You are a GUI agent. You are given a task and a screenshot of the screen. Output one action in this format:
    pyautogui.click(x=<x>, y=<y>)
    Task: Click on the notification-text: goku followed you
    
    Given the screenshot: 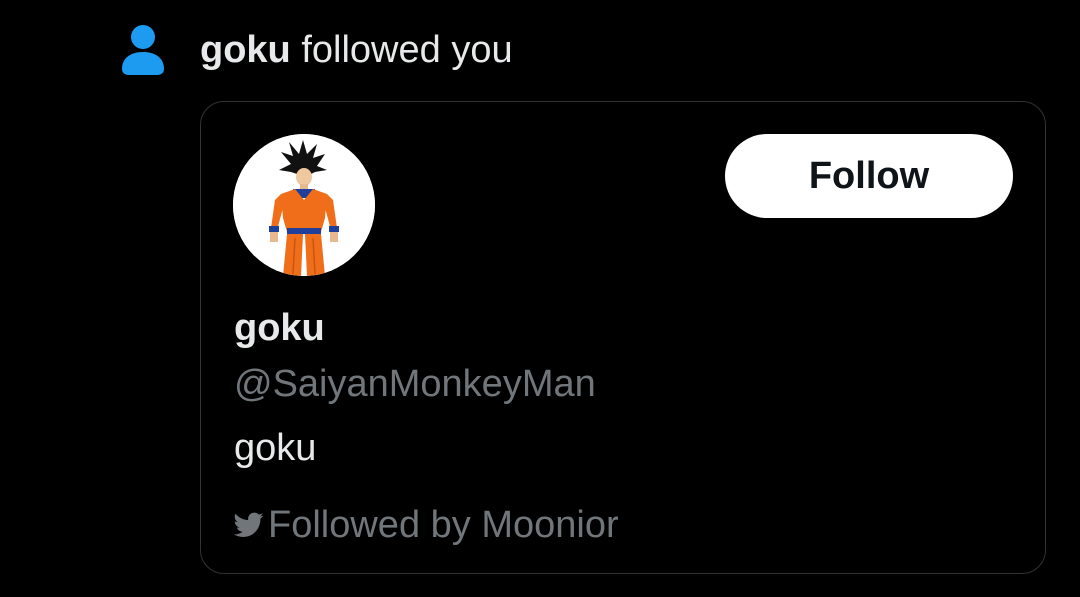 What is the action you would take?
    pyautogui.click(x=356, y=50)
    